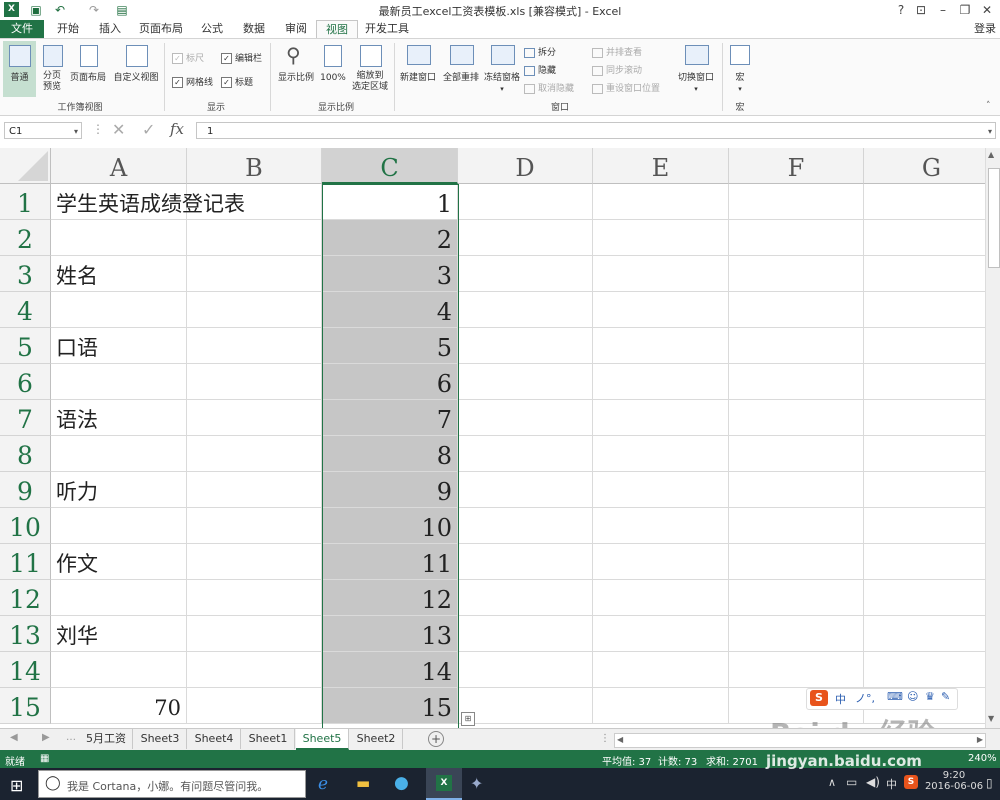  What do you see at coordinates (119, 418) in the screenshot?
I see `cell: 语法` at bounding box center [119, 418].